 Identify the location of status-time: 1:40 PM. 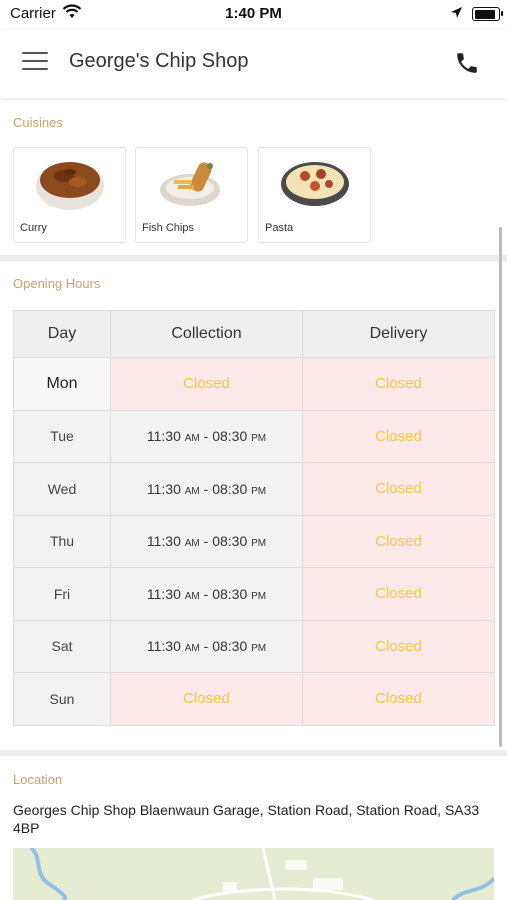
(253, 13).